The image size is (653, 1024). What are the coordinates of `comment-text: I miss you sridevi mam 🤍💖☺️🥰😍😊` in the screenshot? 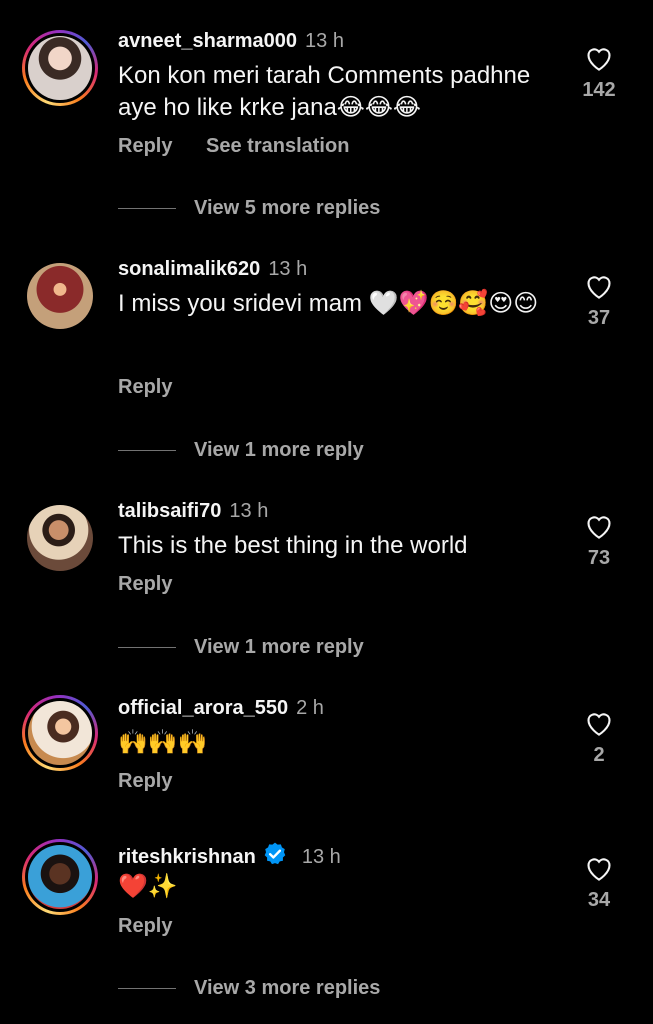 It's located at (328, 303).